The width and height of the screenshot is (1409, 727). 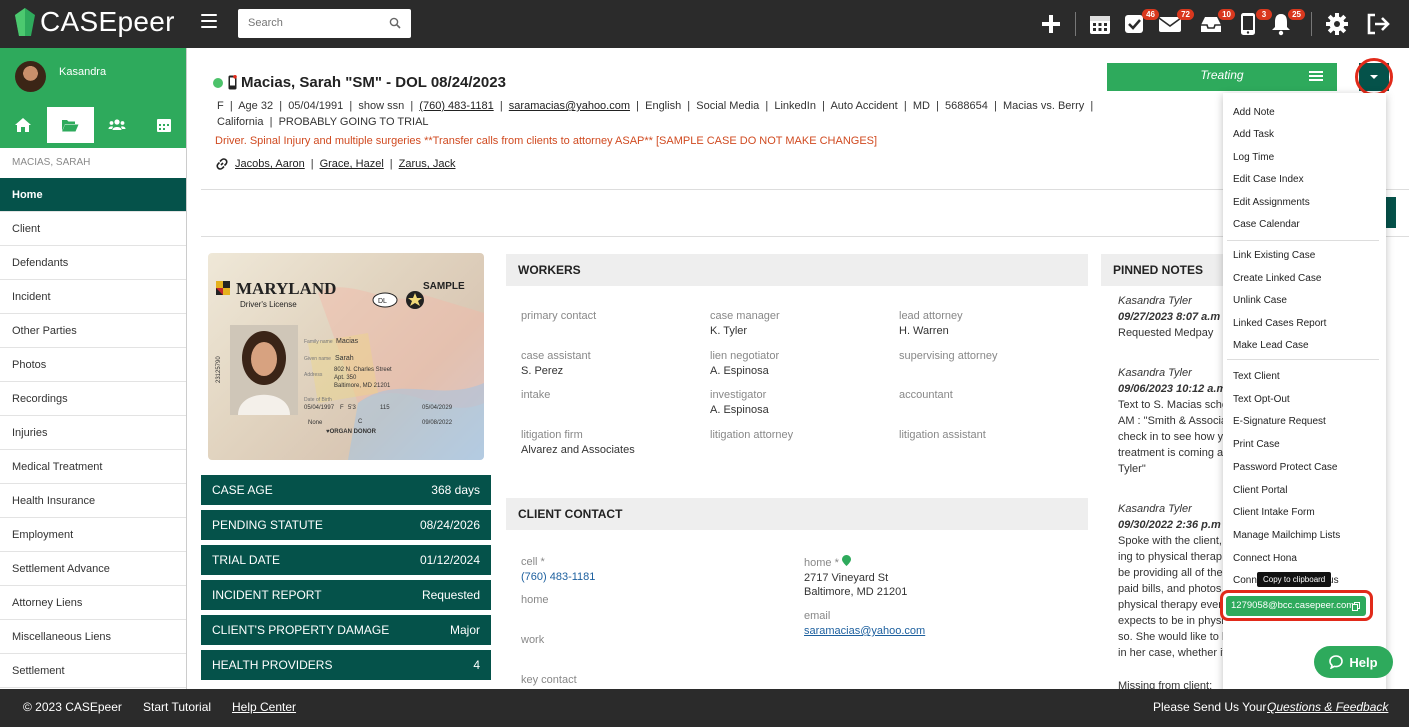 I want to click on search-icon, so click(x=395, y=23).